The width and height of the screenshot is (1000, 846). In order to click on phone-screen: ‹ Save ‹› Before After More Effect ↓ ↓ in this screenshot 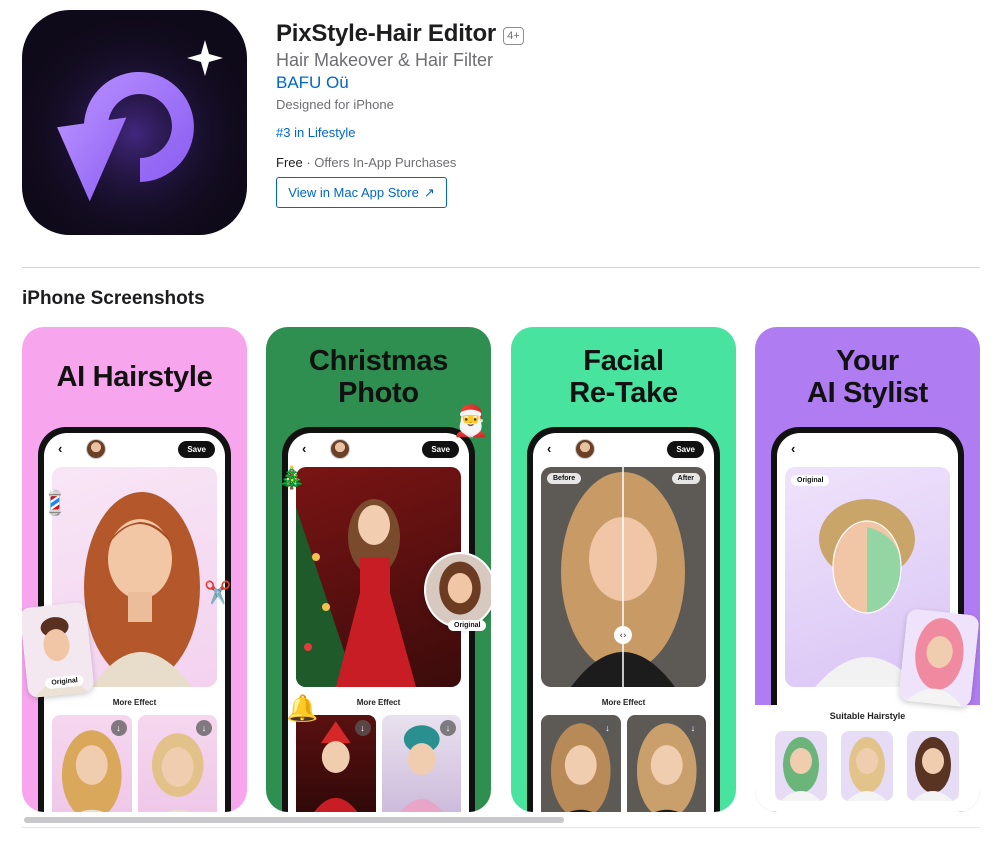, I will do `click(623, 622)`.